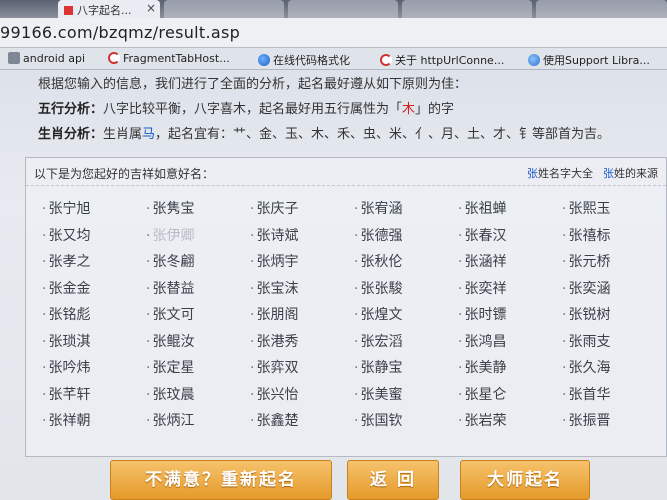 Image resolution: width=667 pixels, height=500 pixels. What do you see at coordinates (560, 173) in the screenshot?
I see `surname-names-link: 张姓名字大全` at bounding box center [560, 173].